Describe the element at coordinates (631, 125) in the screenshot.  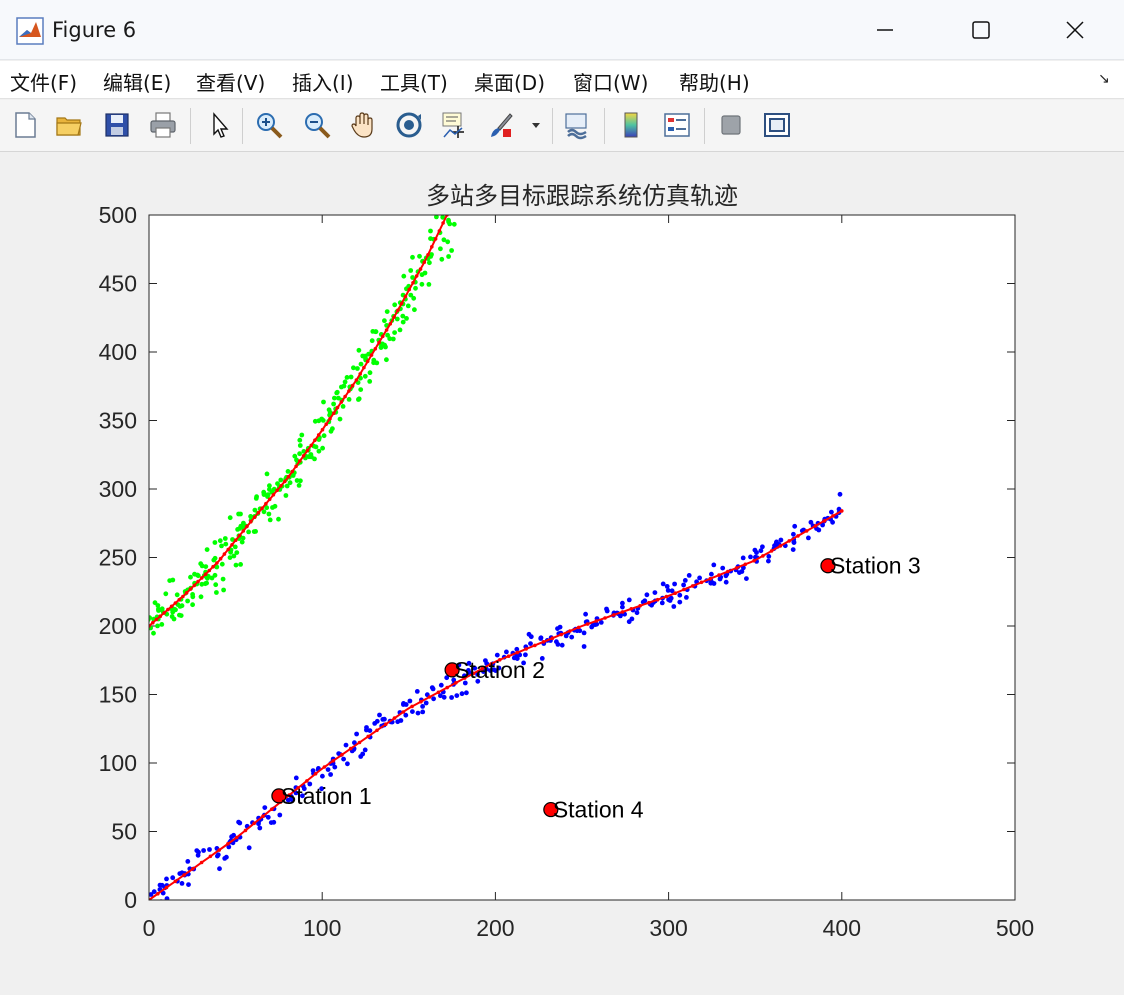
I see `colorbar-icon` at that location.